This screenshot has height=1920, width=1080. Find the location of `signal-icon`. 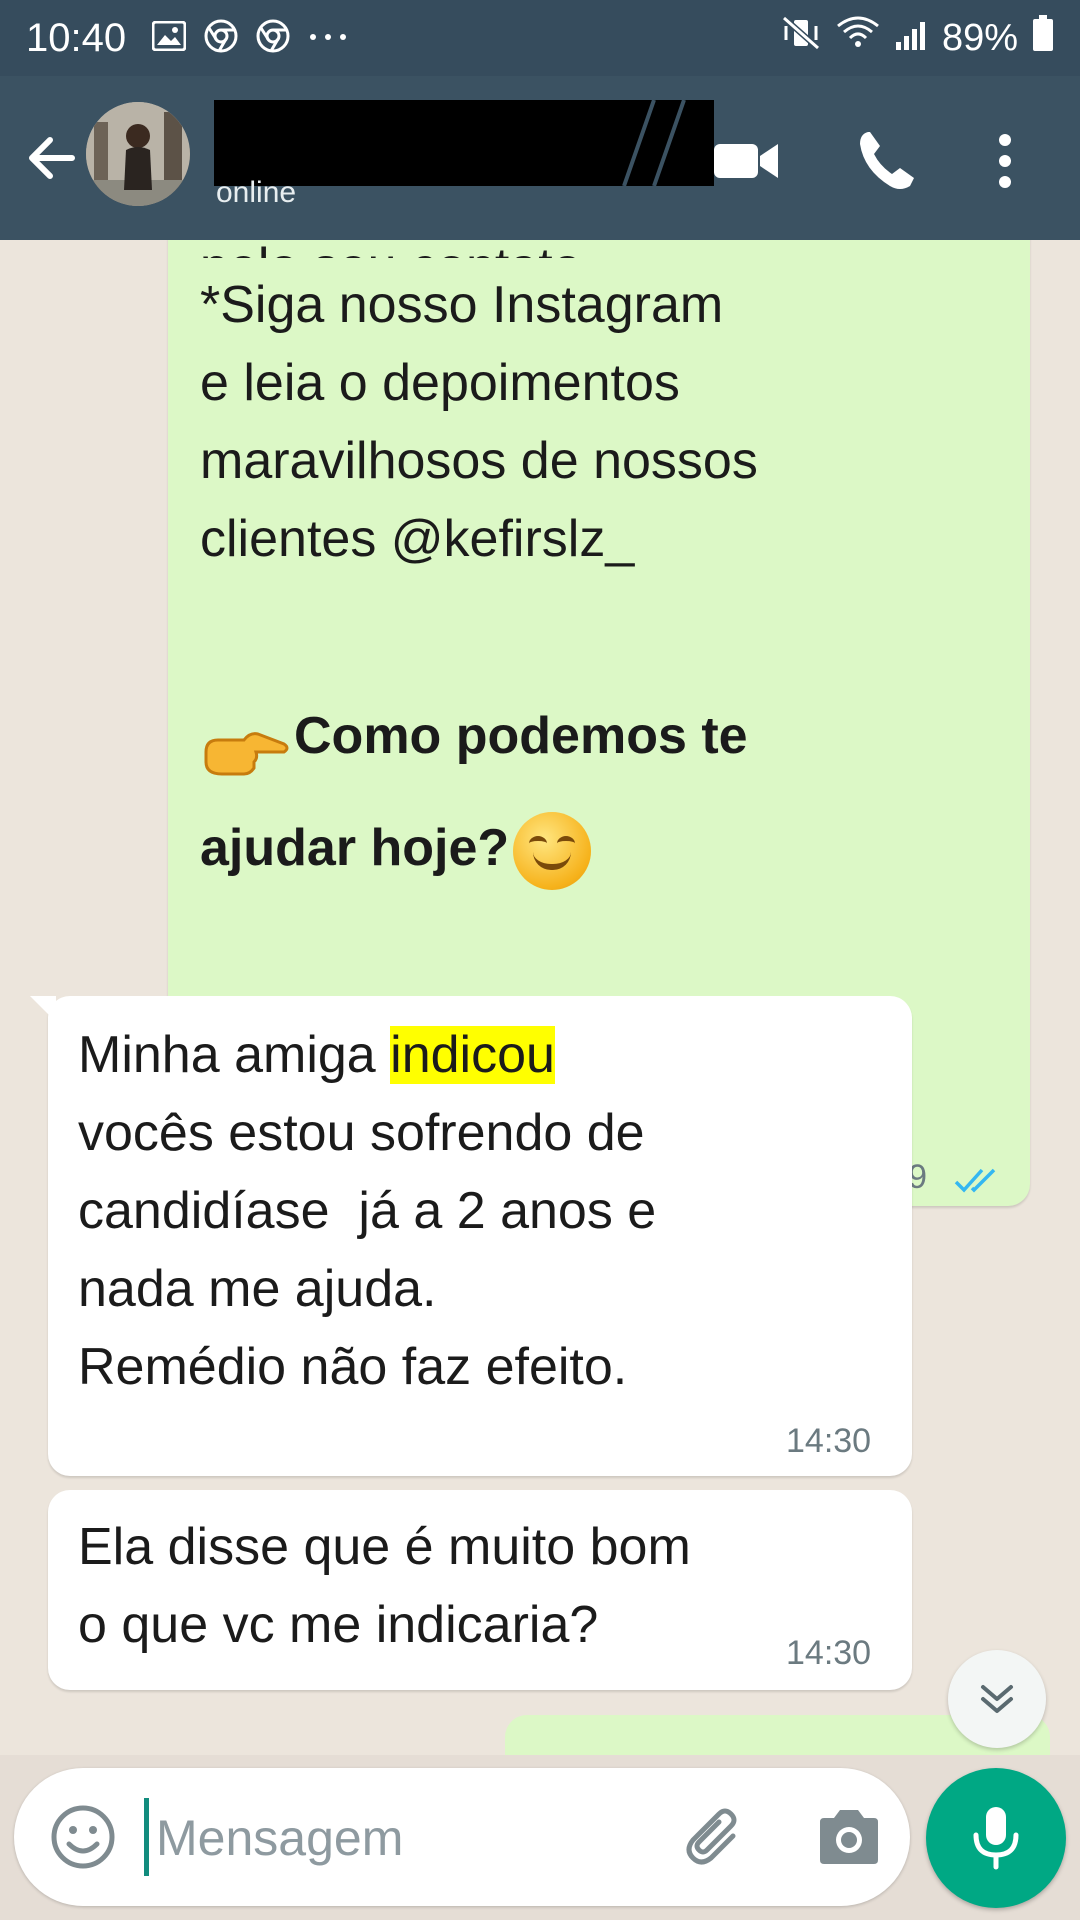

signal-icon is located at coordinates (911, 38).